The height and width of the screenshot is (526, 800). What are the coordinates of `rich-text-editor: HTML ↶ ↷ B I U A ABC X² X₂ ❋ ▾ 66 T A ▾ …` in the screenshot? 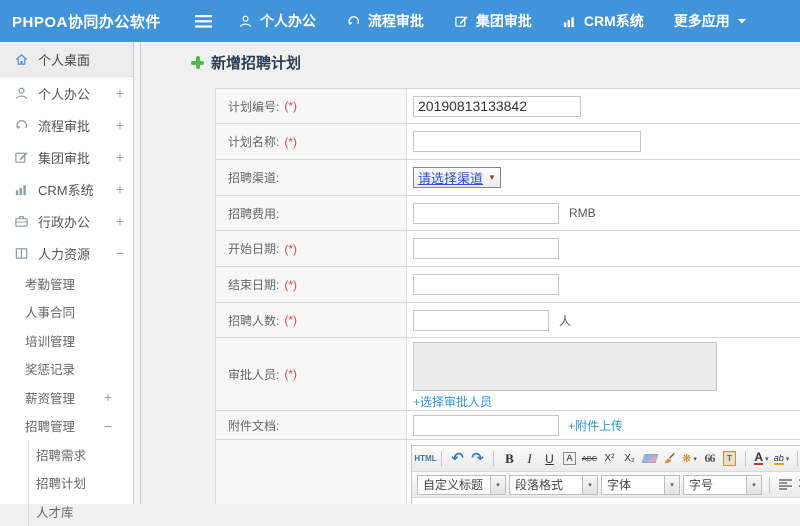 It's located at (605, 474).